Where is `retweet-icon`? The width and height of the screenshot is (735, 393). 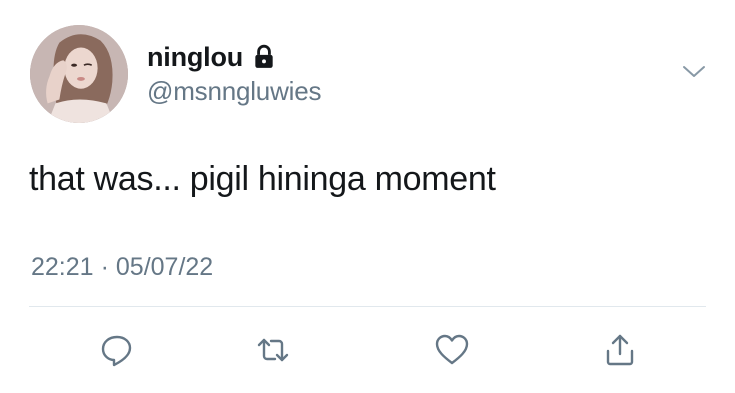
retweet-icon is located at coordinates (273, 350).